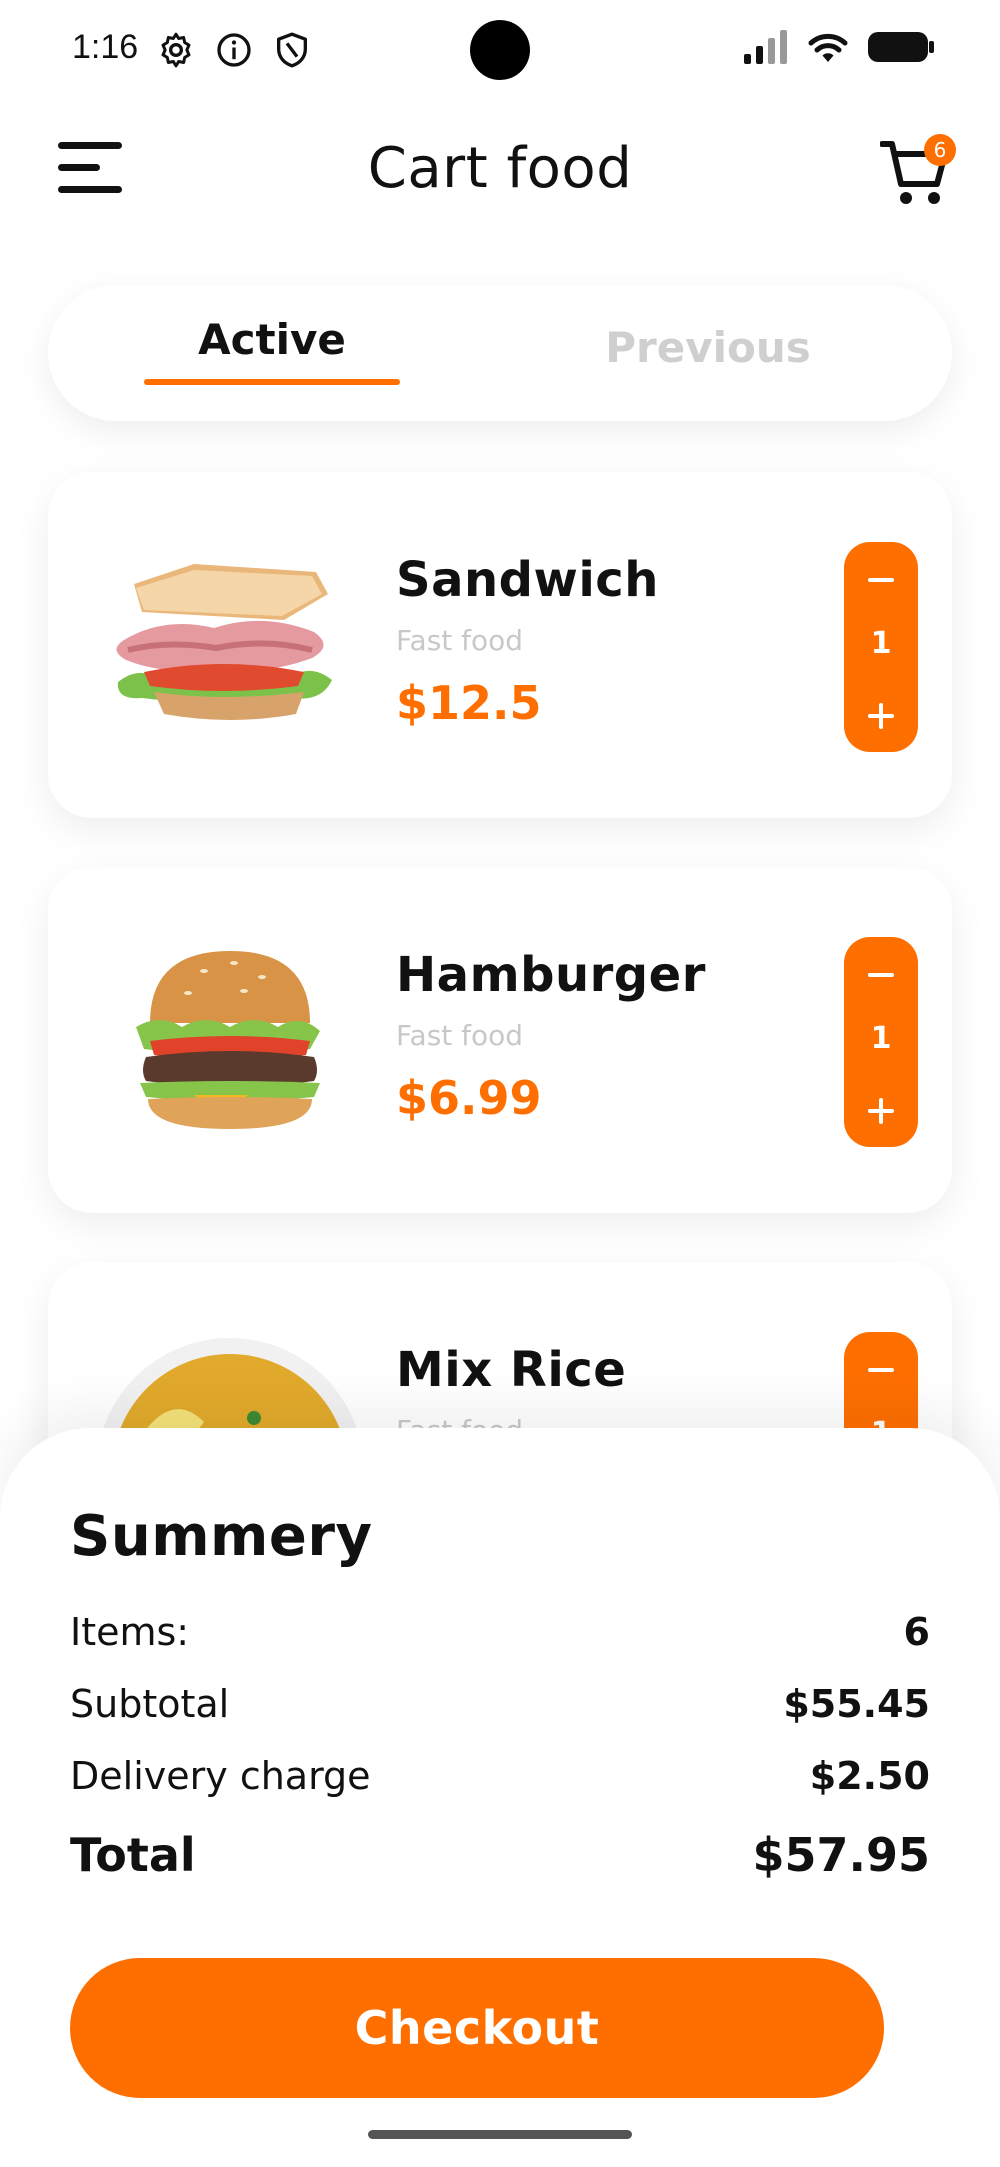  I want to click on summary-total-row: Total $57.95, so click(500, 1858).